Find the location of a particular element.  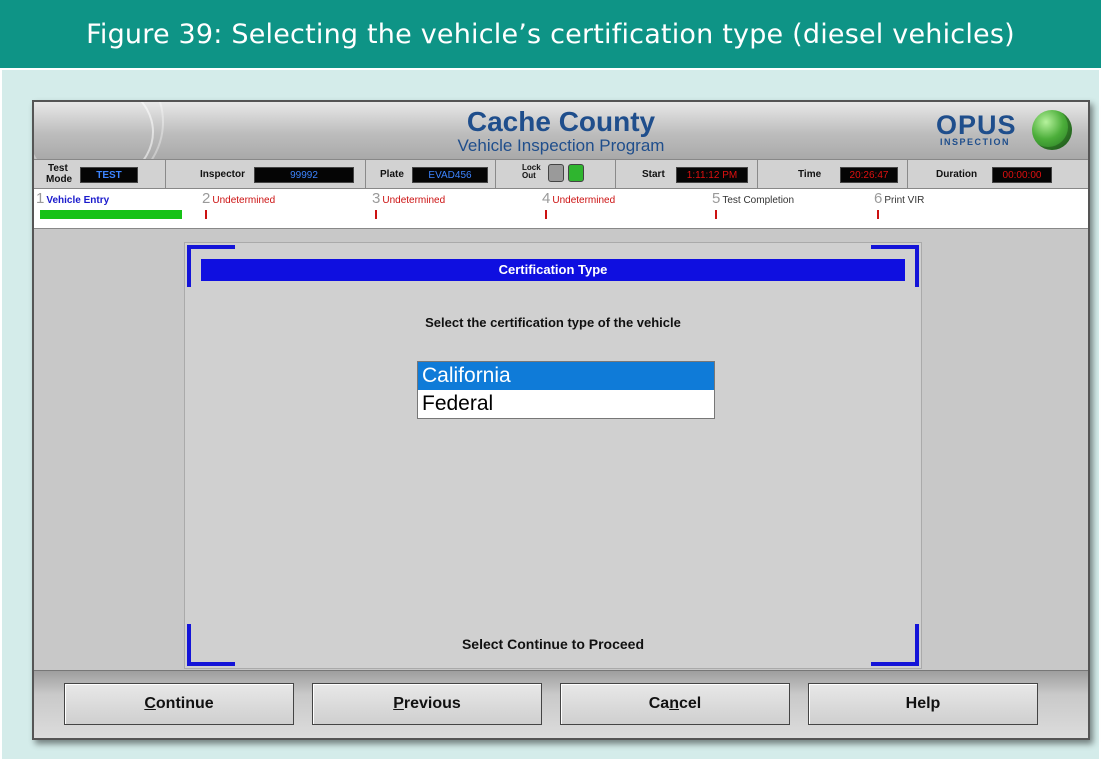

opus-logo: OPUS INSPECTION is located at coordinates (1006, 131).